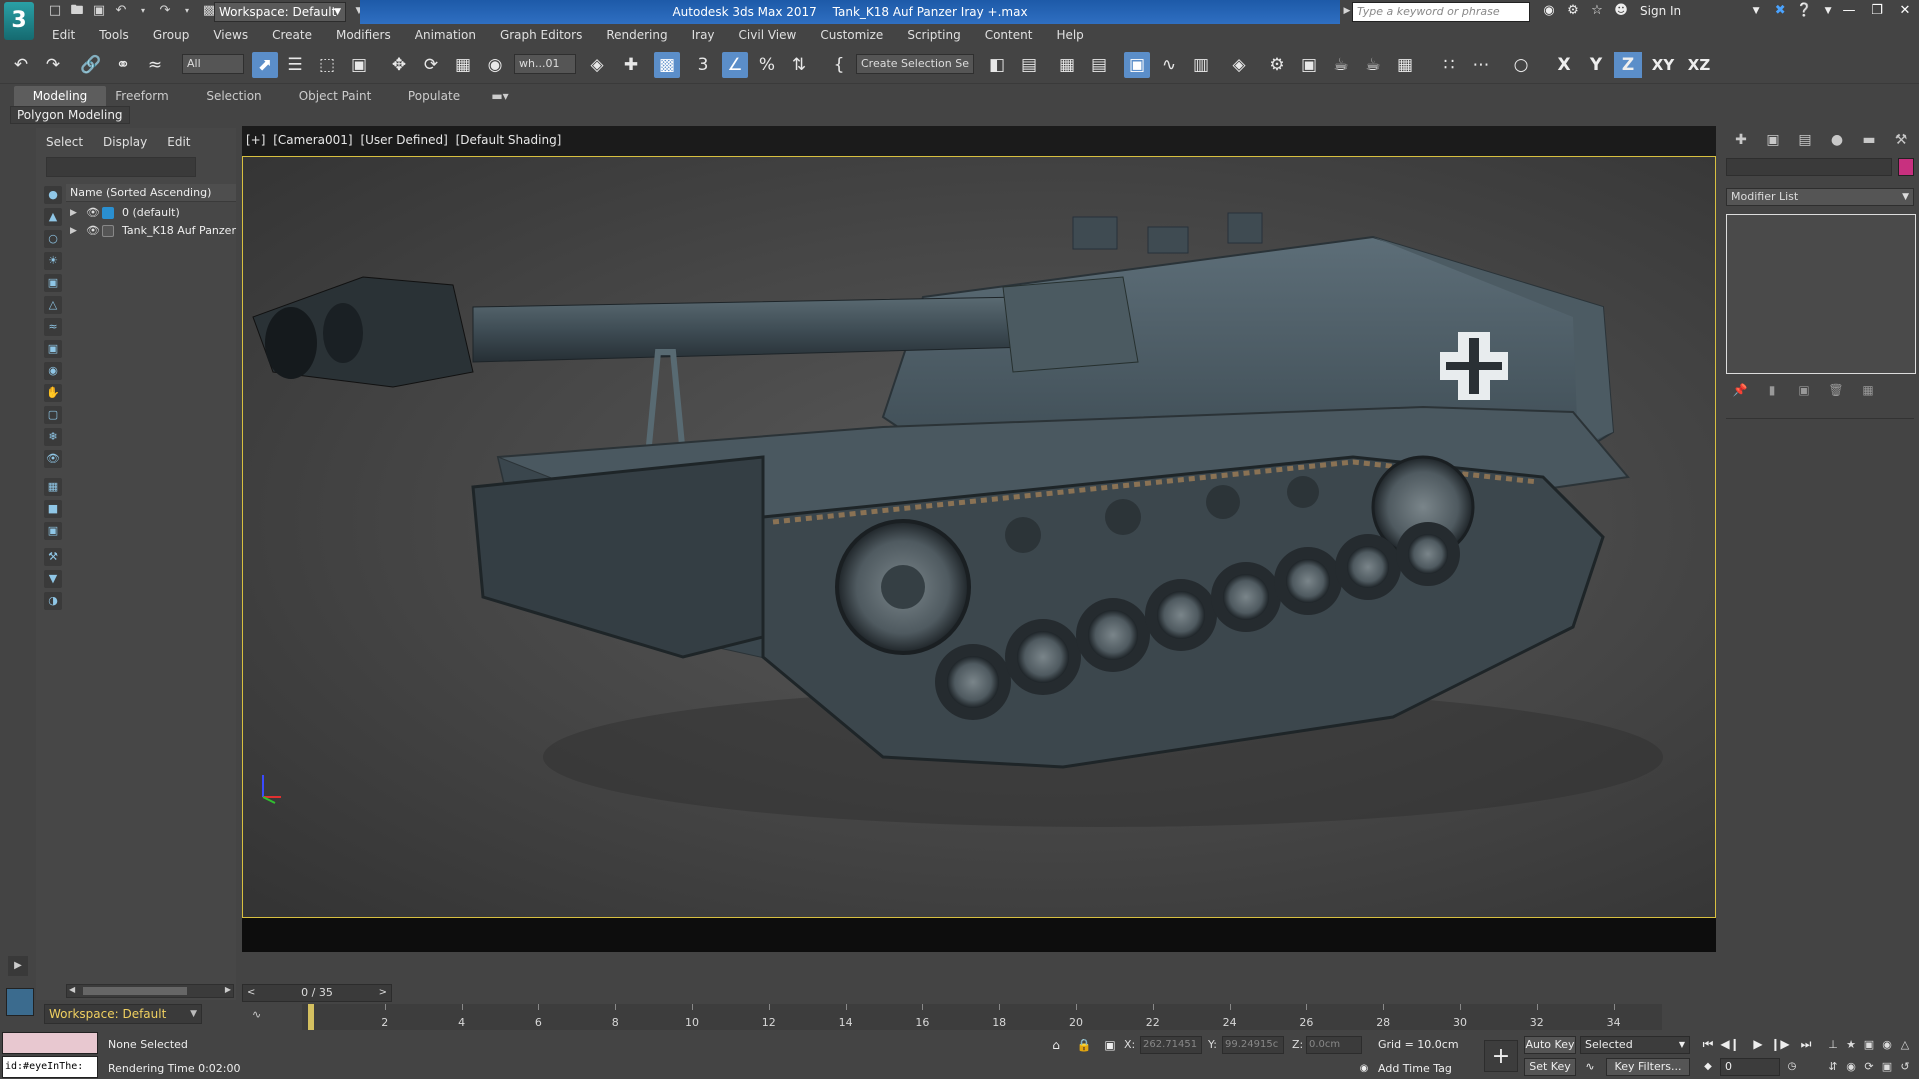 This screenshot has width=1919, height=1079. I want to click on restore-icon: ❐, so click(1877, 11).